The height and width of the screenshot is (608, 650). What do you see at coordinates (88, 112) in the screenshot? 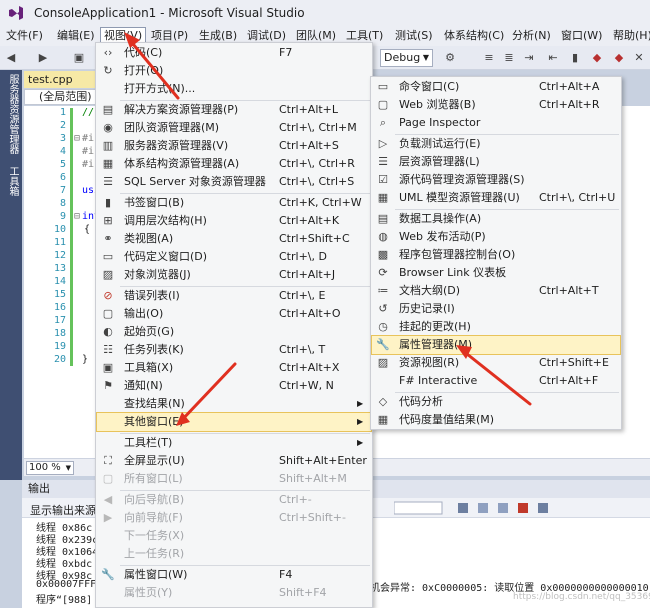
I see `code-line: //` at bounding box center [88, 112].